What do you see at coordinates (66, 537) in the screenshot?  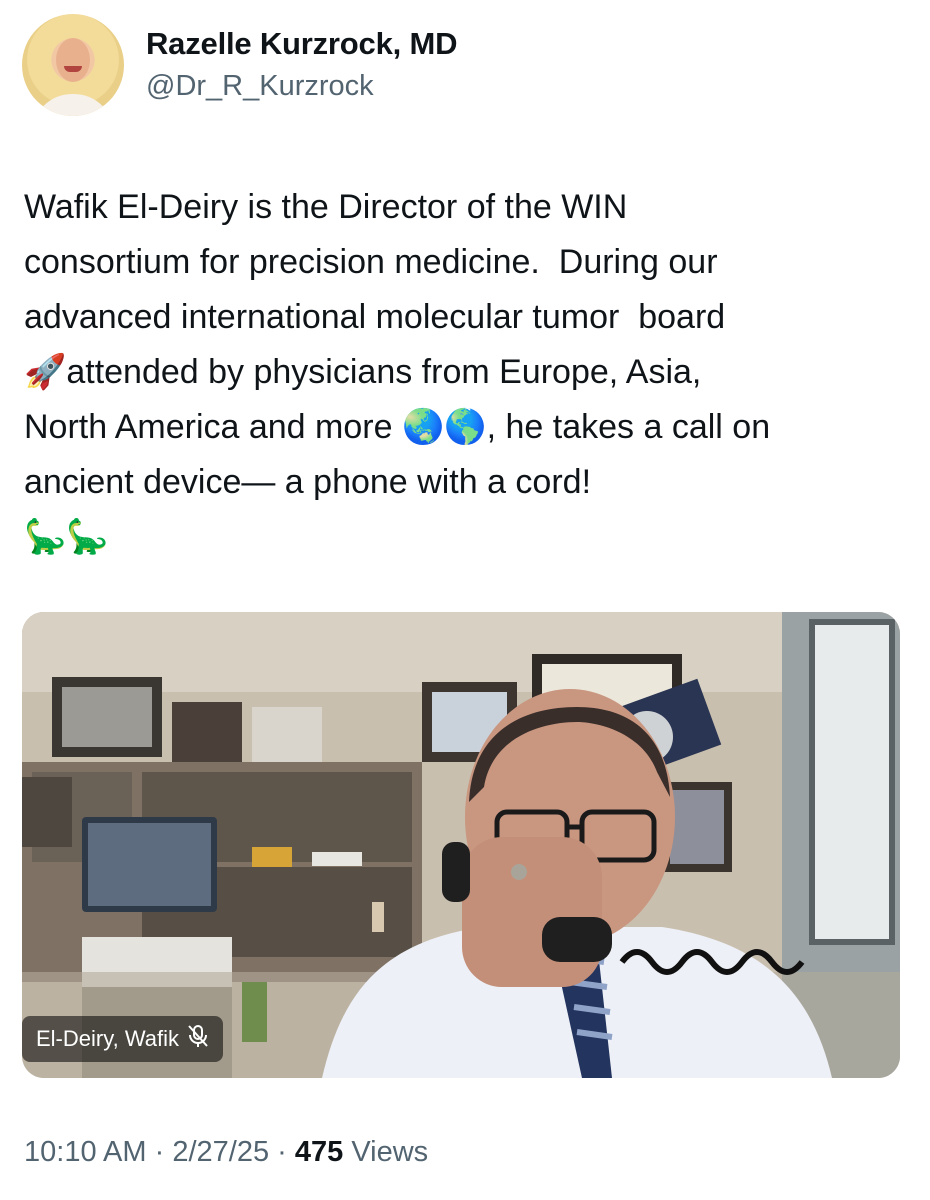 I see `dinosaur-emoji: 🦕🦕` at bounding box center [66, 537].